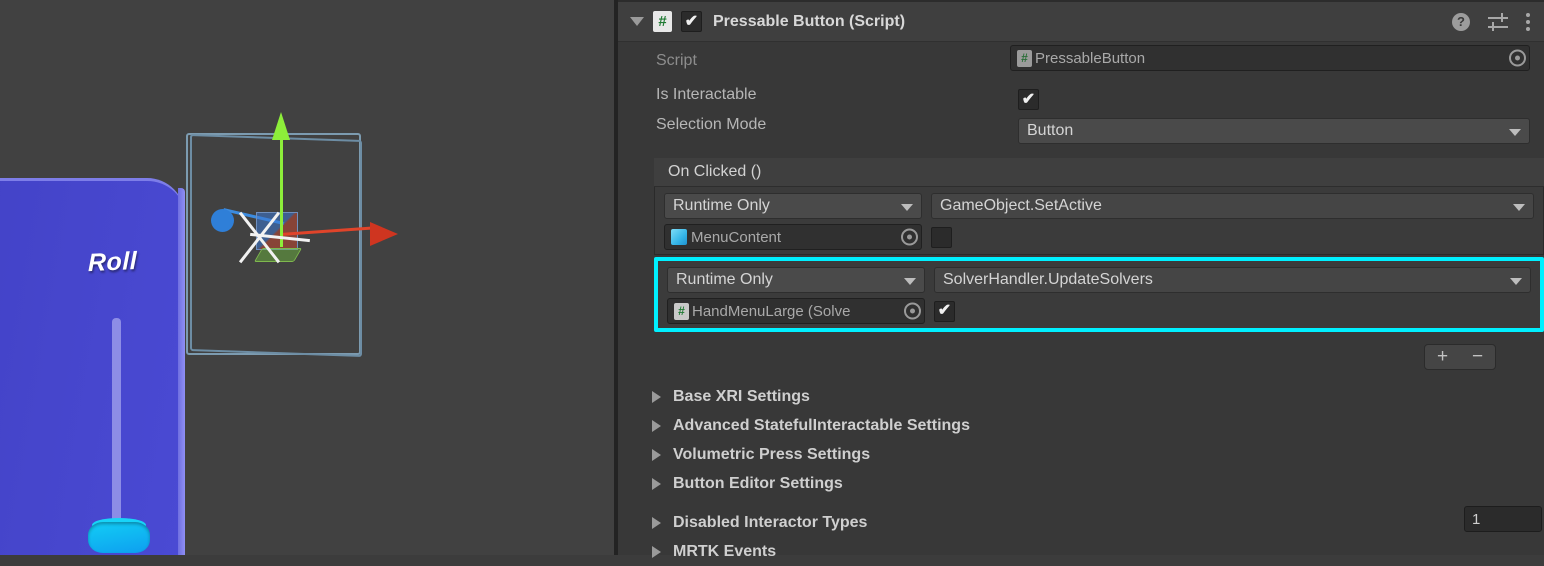 This screenshot has width=1544, height=566. Describe the element at coordinates (1099, 172) in the screenshot. I see `on-clicked-title: On Clicked ()` at that location.